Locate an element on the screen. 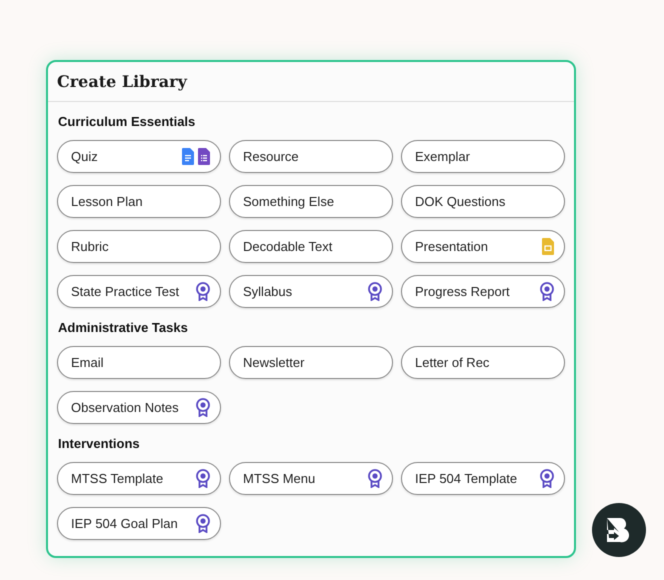  template-option: IEP 504 Goal Plan is located at coordinates (139, 523).